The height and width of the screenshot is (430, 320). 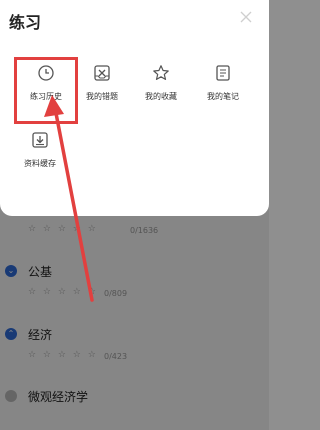 What do you see at coordinates (40, 140) in the screenshot?
I see `download-icon` at bounding box center [40, 140].